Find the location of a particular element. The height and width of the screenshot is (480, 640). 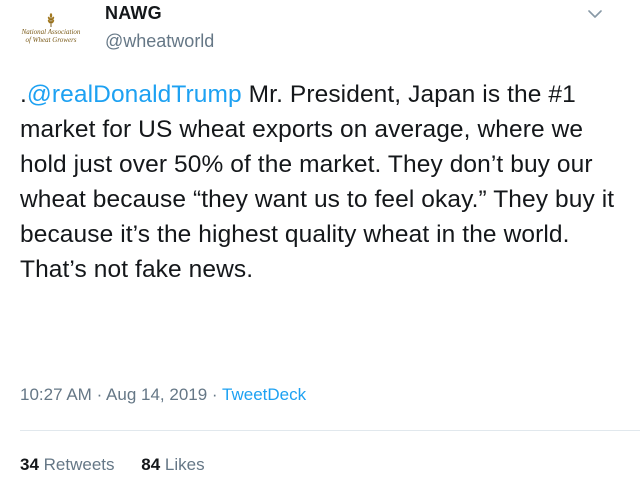

retweets-stat: 34 Retweets is located at coordinates (67, 464).